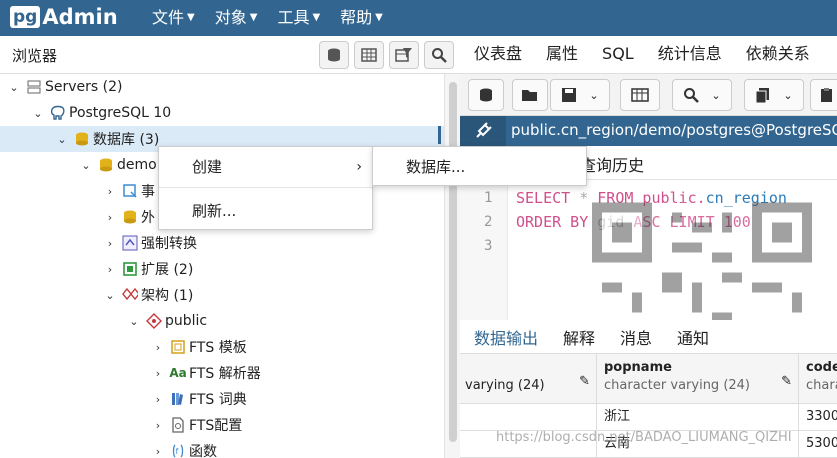  What do you see at coordinates (818, 379) in the screenshot?
I see `column-header-code: code chara` at bounding box center [818, 379].